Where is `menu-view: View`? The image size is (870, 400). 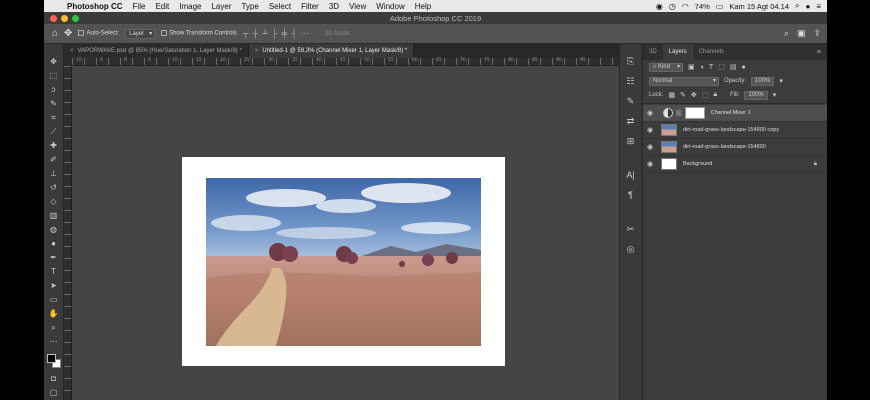
menu-view: View is located at coordinates (357, 6).